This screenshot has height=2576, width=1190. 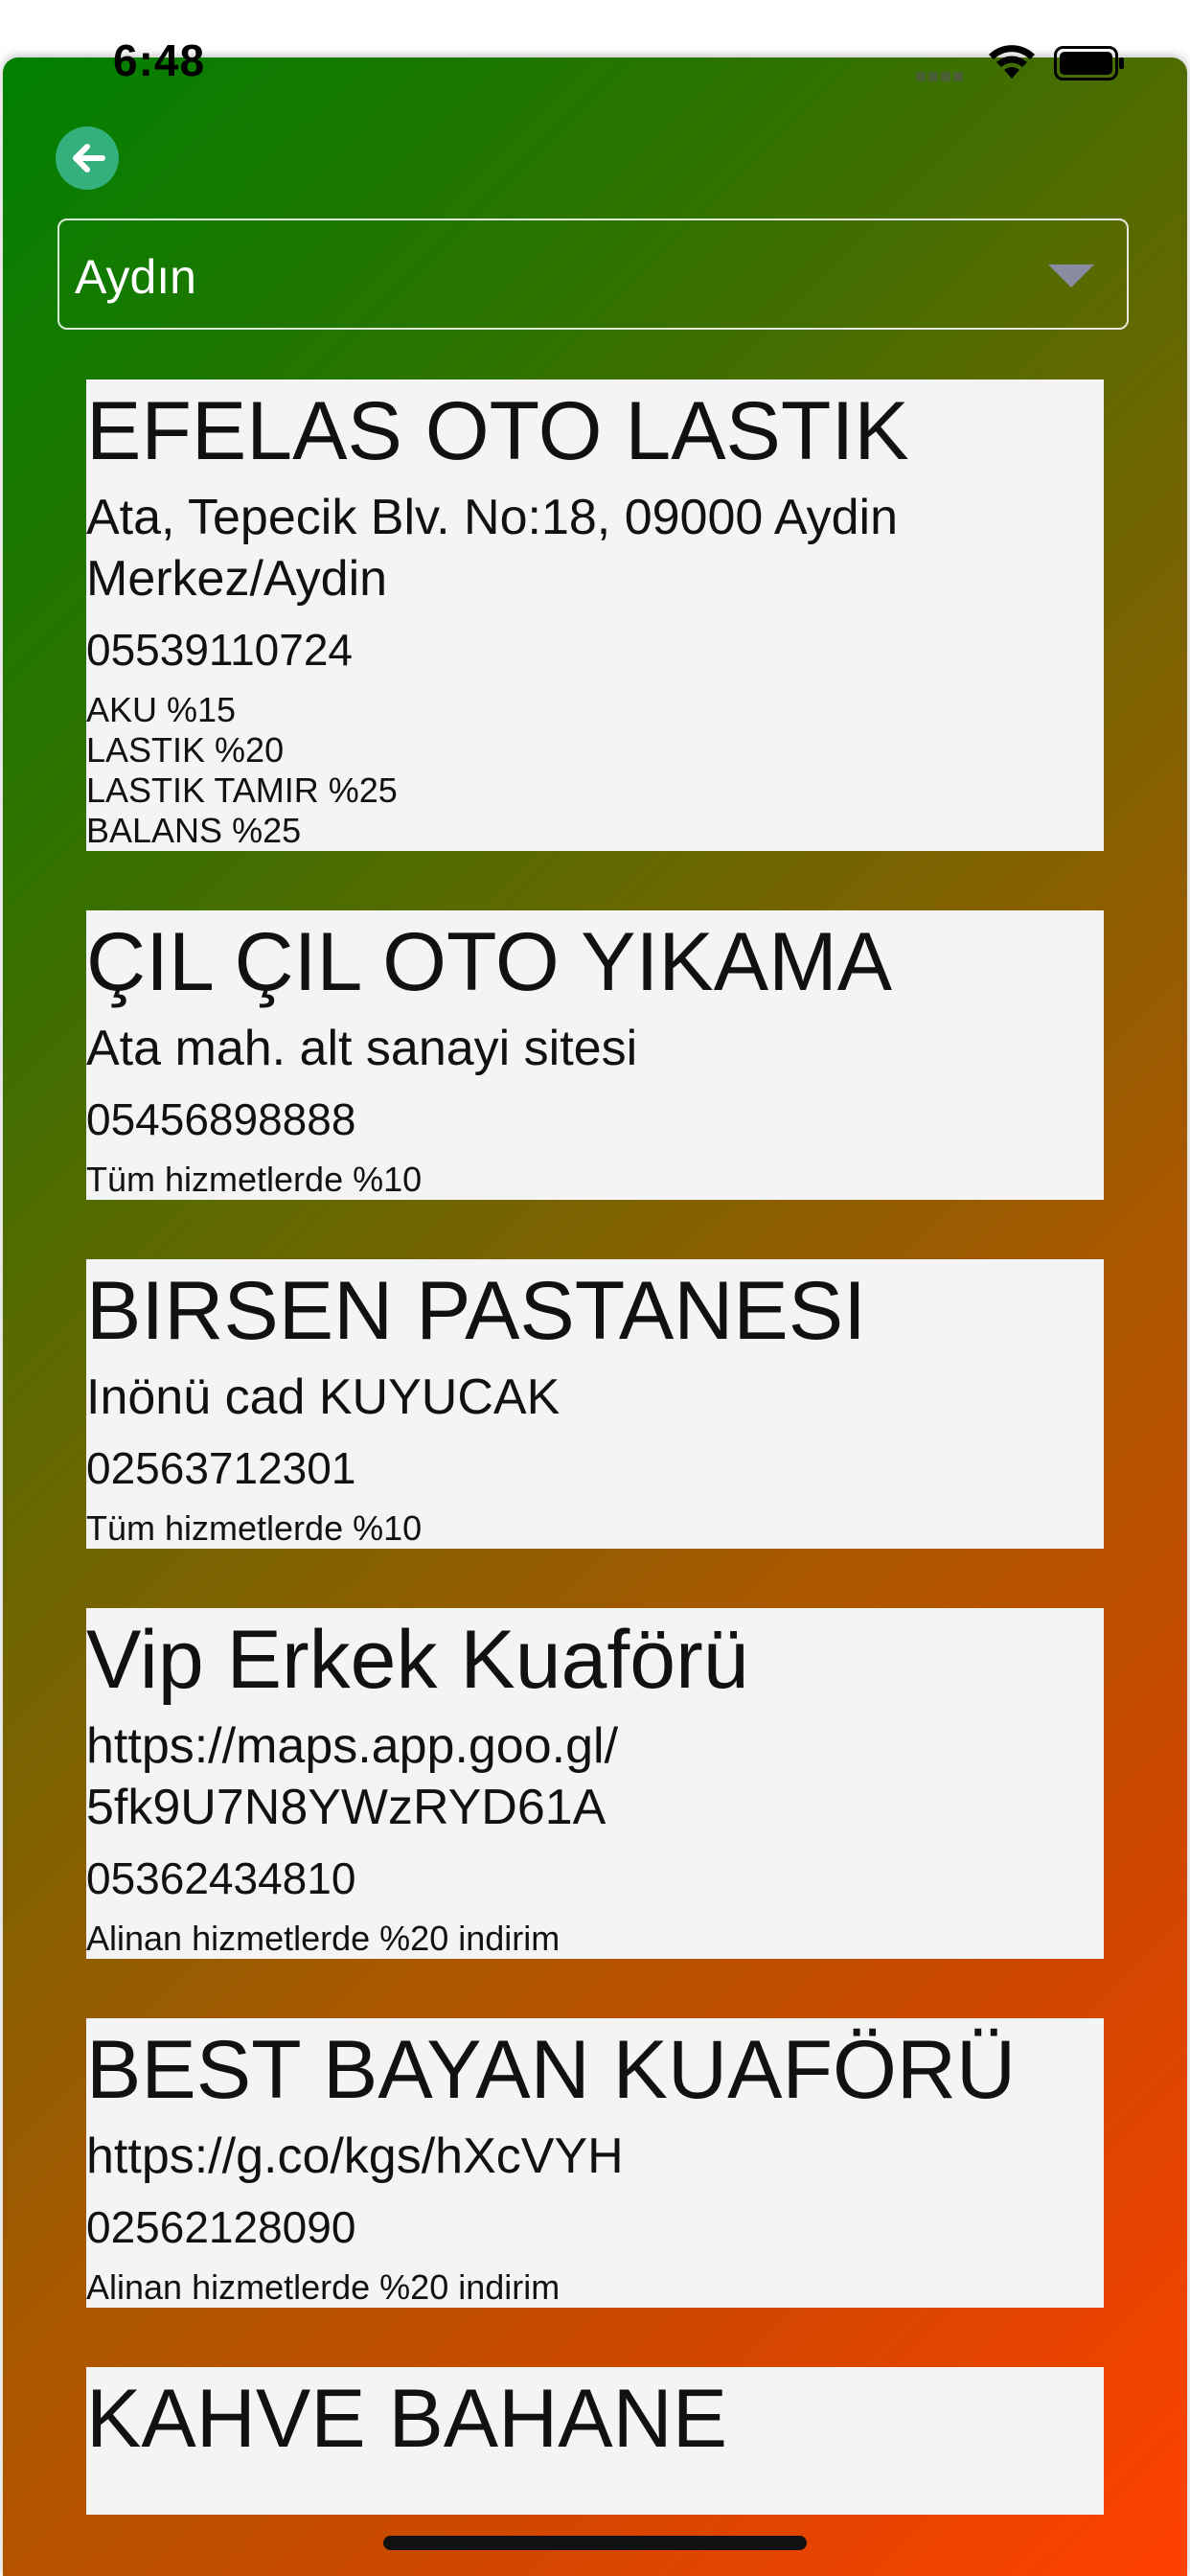 I want to click on business-name: BEST BAYAN KUAFÖRÜ, so click(x=552, y=2070).